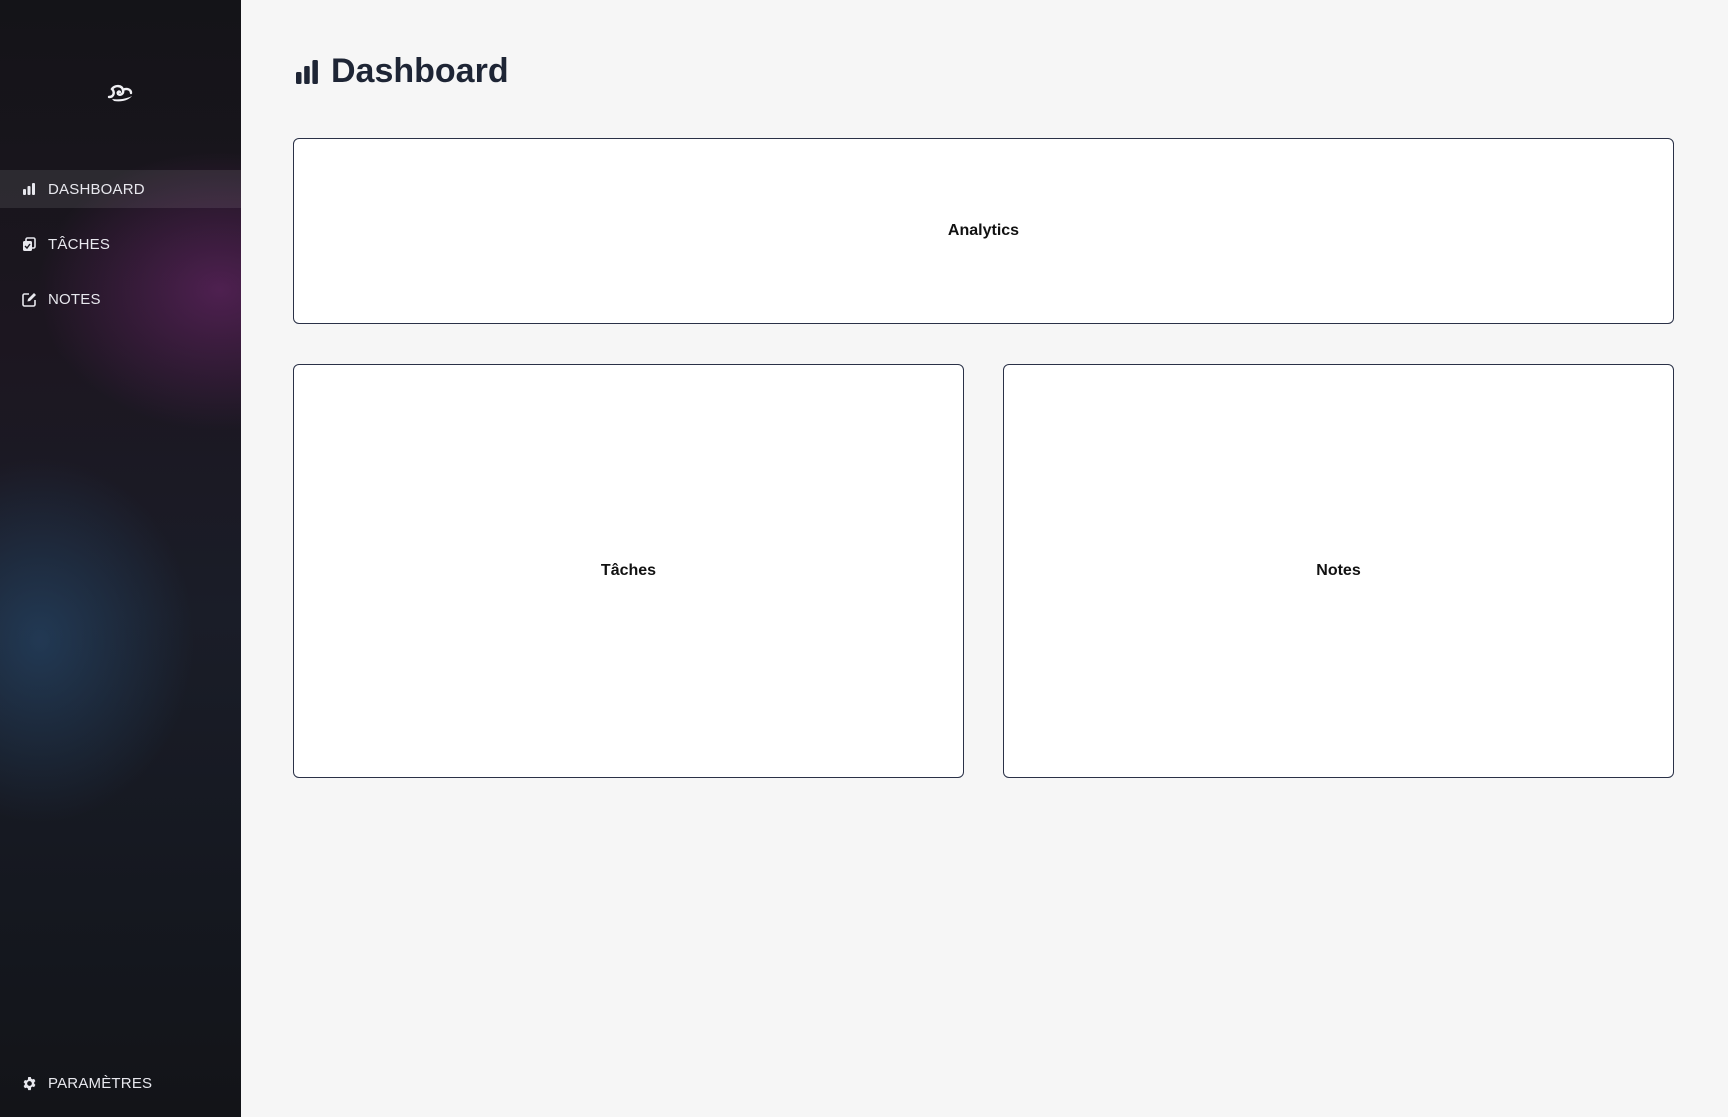  What do you see at coordinates (420, 71) in the screenshot?
I see `page-title: Dashboard` at bounding box center [420, 71].